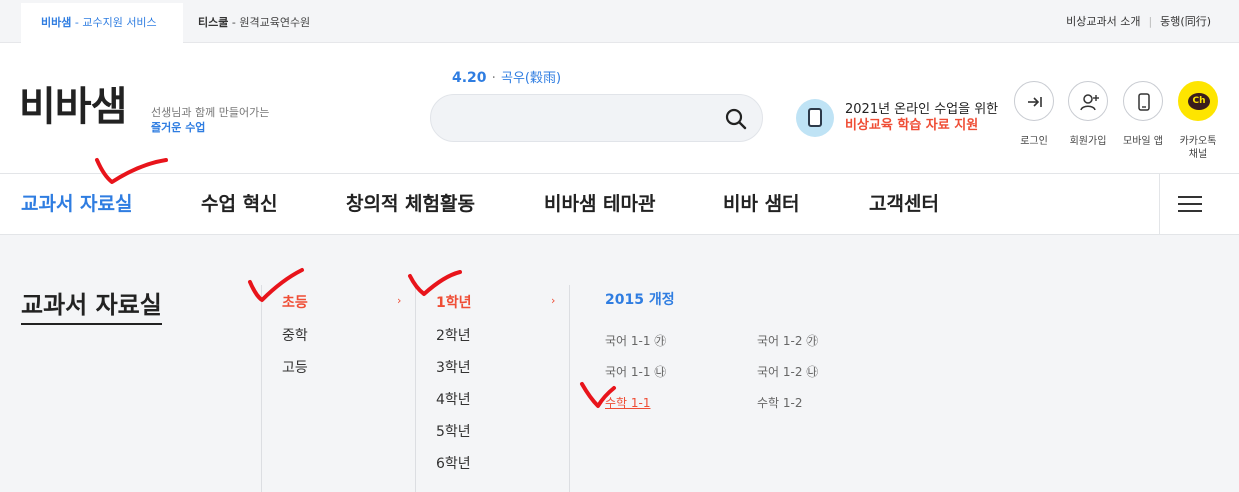 This screenshot has height=492, width=1239. Describe the element at coordinates (454, 302) in the screenshot. I see `grade-1: 1학년` at that location.